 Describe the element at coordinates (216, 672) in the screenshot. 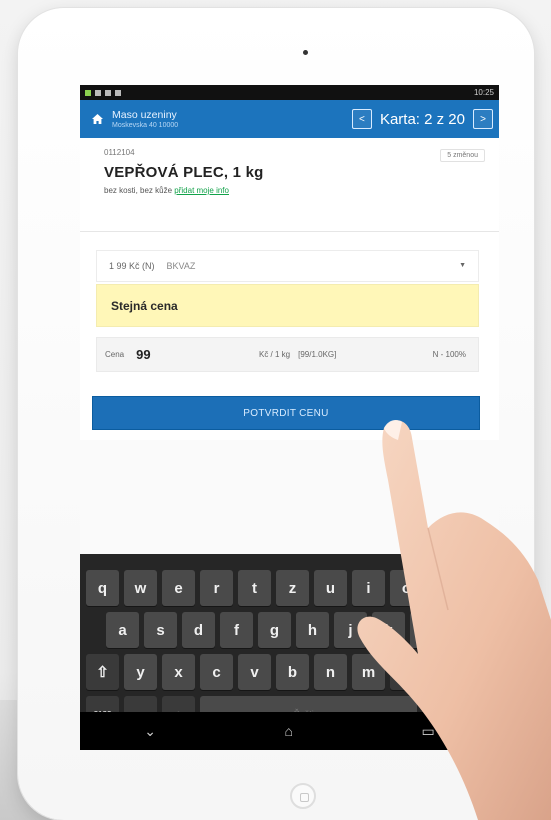

I see `key-c: c` at that location.